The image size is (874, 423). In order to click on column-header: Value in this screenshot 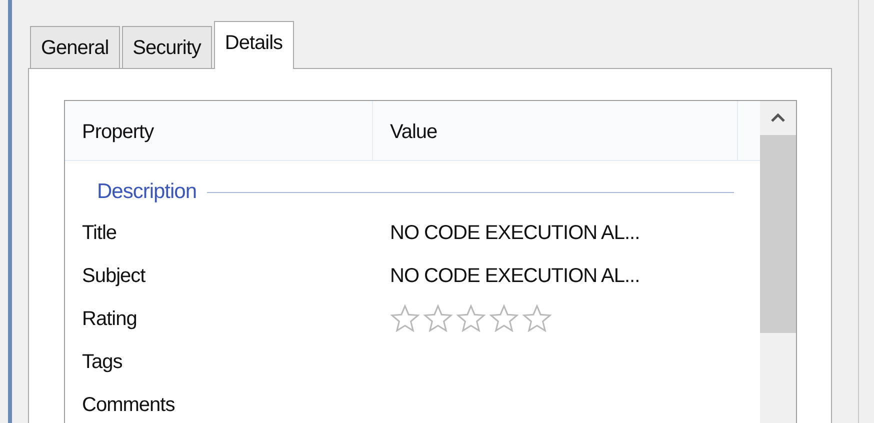, I will do `click(555, 130)`.